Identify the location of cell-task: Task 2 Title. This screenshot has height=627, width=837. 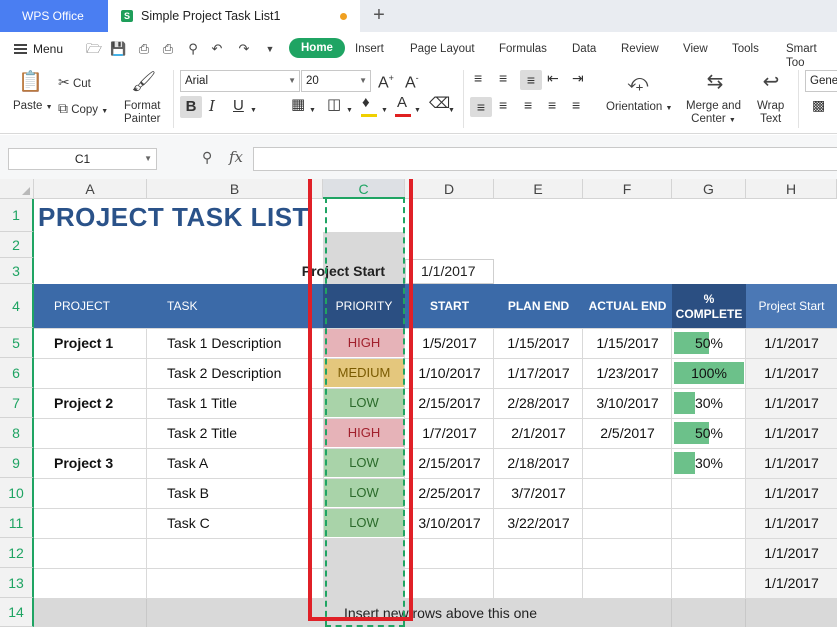
(245, 433).